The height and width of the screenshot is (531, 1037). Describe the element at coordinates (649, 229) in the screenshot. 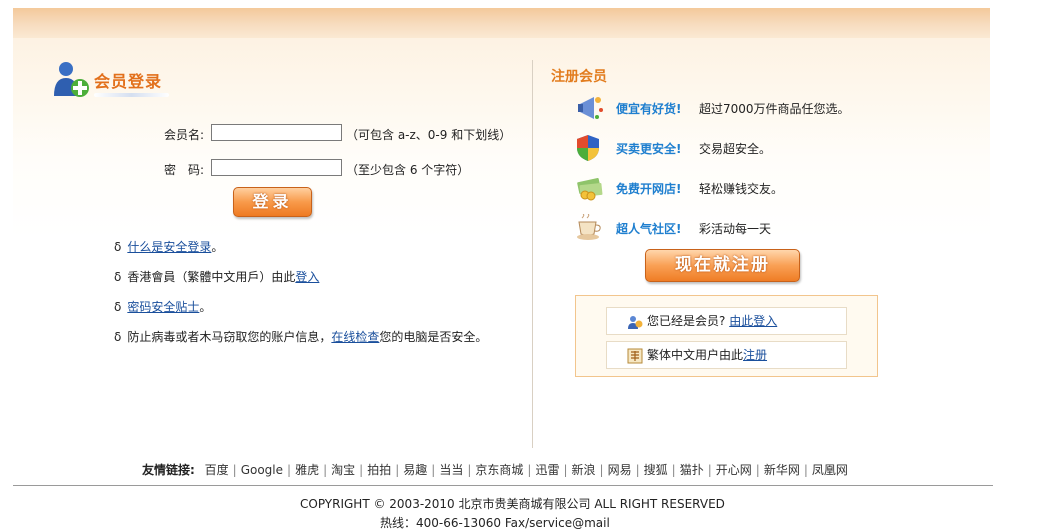

I see `feature-title: 超人气社区!` at that location.